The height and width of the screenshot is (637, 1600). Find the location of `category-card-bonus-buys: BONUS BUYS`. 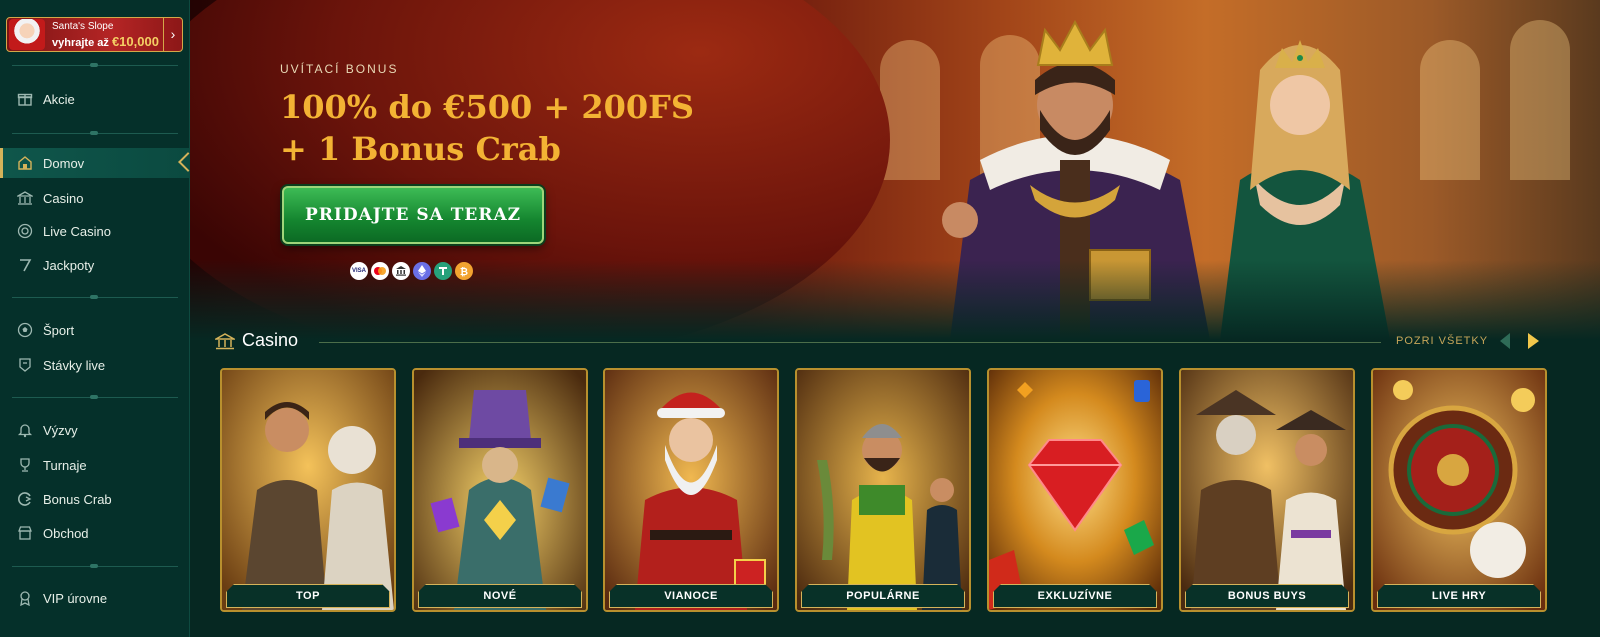

category-card-bonus-buys: BONUS BUYS is located at coordinates (1267, 490).